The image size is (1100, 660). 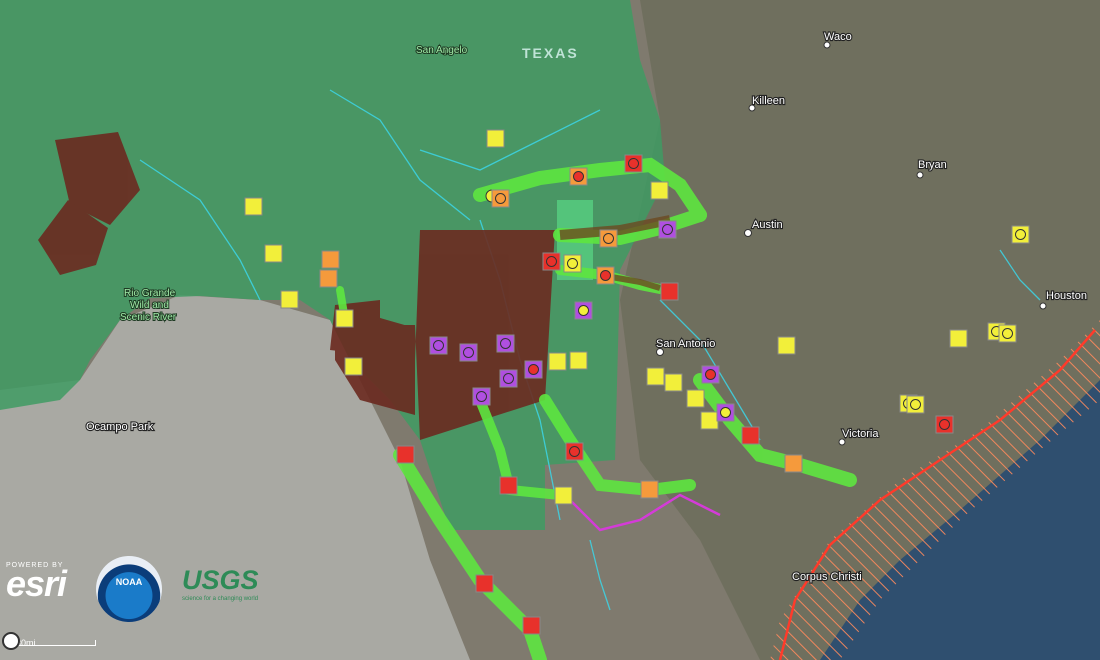 What do you see at coordinates (220, 599) in the screenshot?
I see `usgs-tagline: science for a changing world` at bounding box center [220, 599].